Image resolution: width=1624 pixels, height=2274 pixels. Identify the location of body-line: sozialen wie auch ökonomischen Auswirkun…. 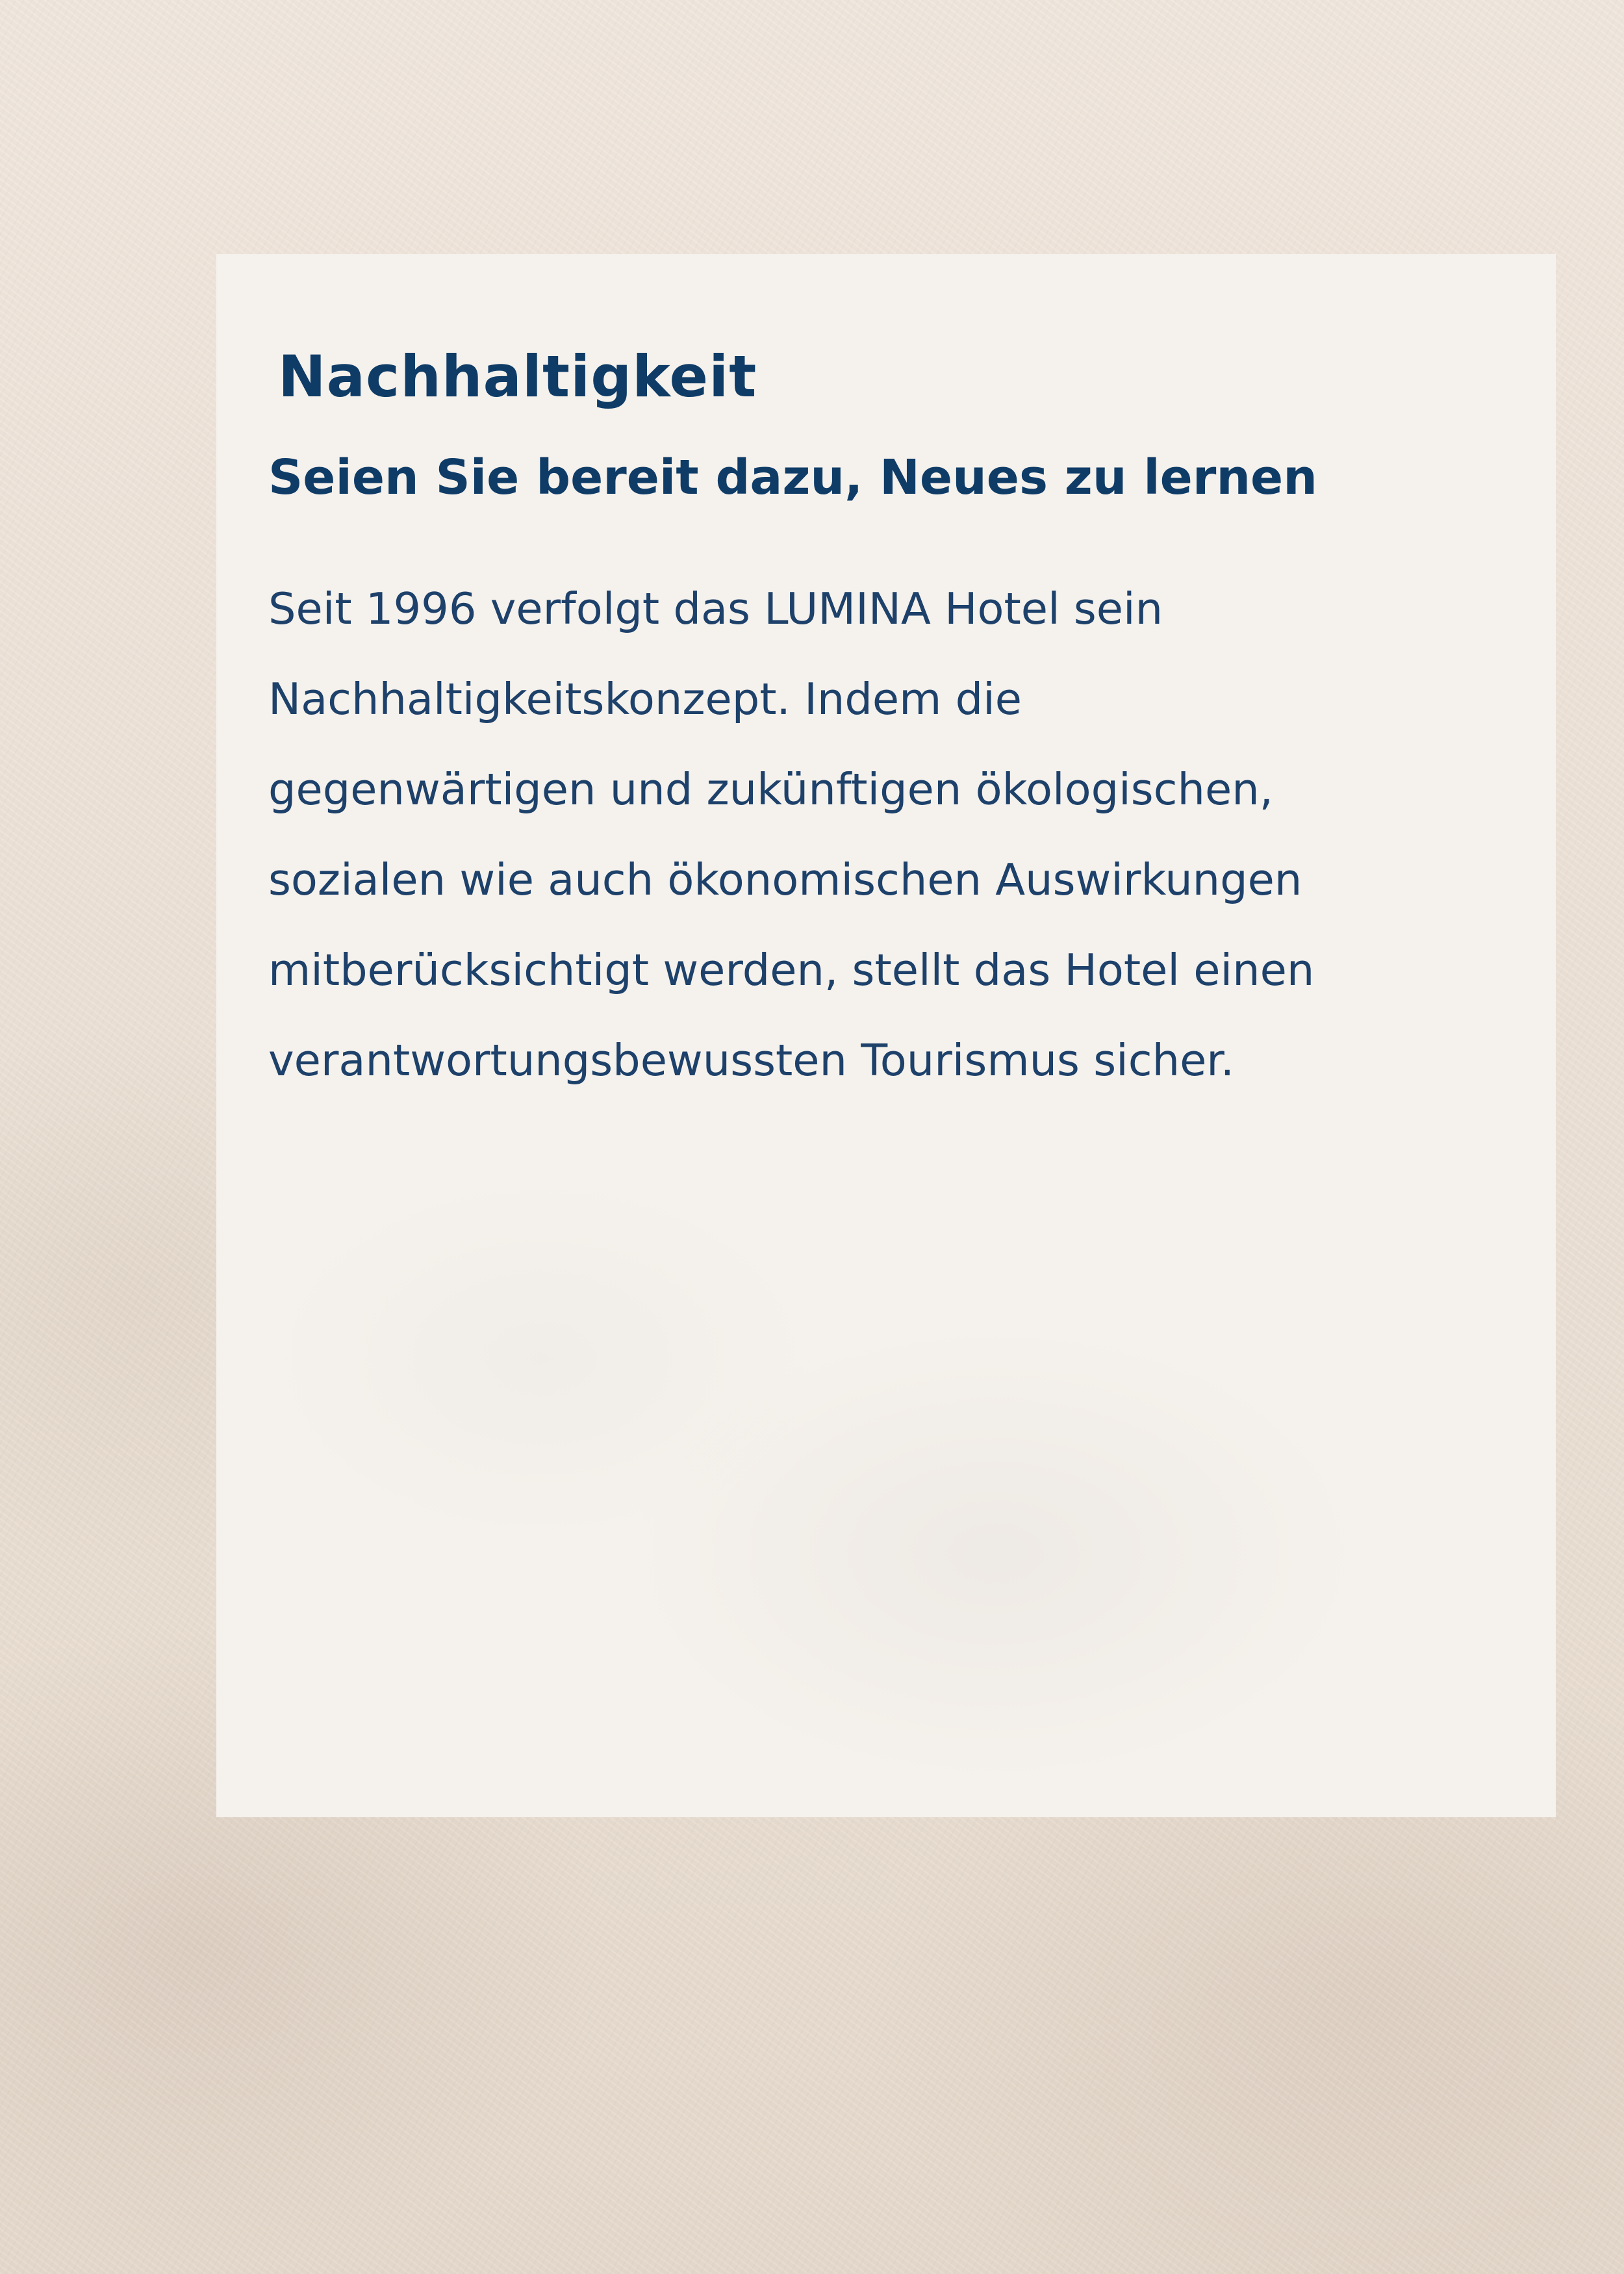
(785, 879).